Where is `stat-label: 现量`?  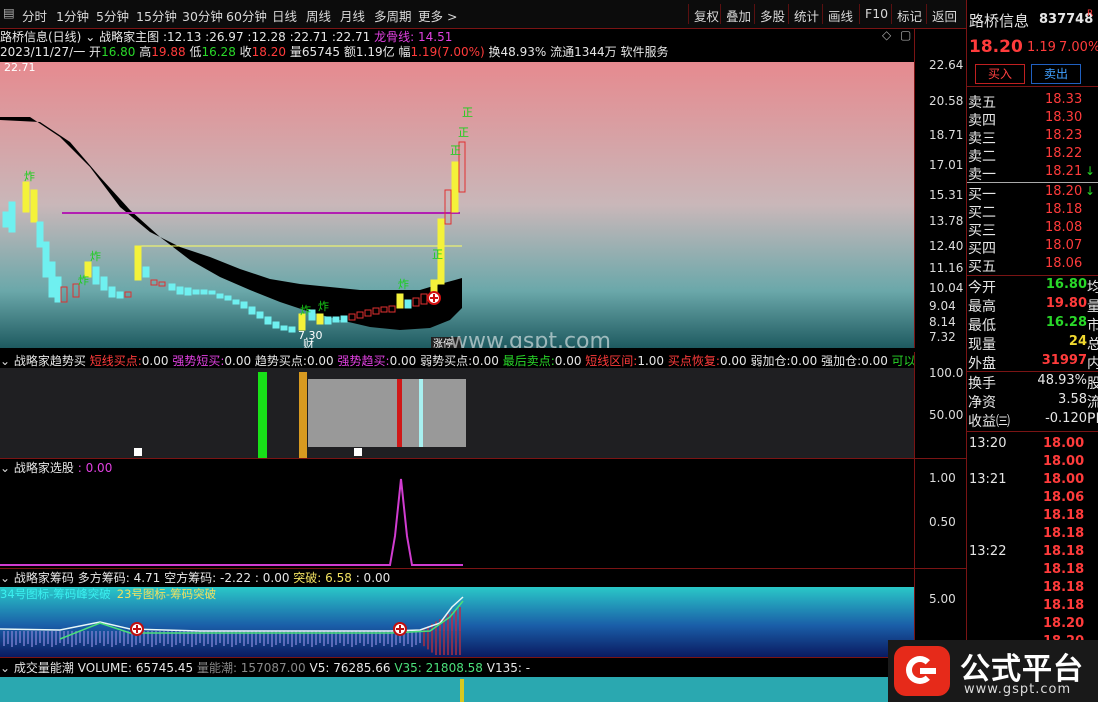 stat-label: 现量 is located at coordinates (982, 345).